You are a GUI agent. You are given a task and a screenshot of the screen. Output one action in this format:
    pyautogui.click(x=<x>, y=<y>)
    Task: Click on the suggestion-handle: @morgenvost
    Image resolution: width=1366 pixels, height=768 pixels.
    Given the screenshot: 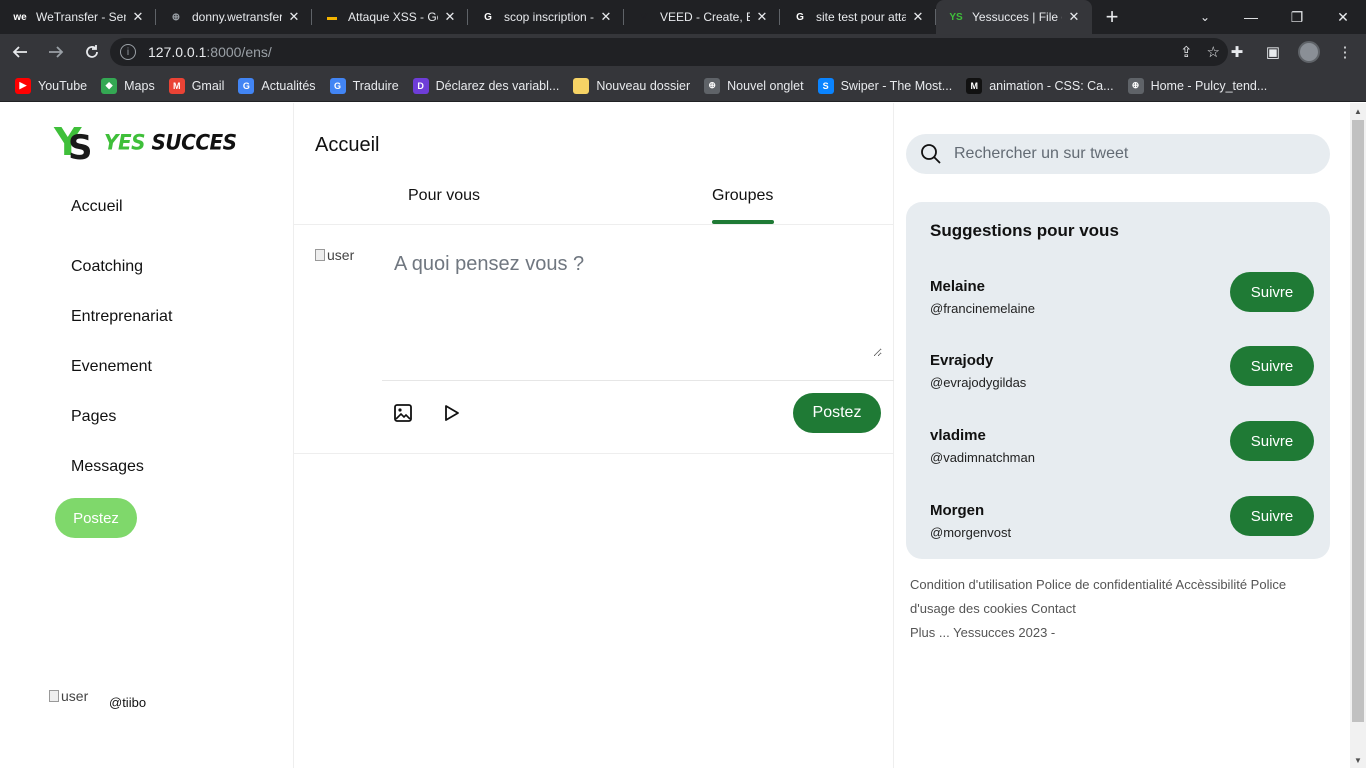 What is the action you would take?
    pyautogui.click(x=971, y=532)
    